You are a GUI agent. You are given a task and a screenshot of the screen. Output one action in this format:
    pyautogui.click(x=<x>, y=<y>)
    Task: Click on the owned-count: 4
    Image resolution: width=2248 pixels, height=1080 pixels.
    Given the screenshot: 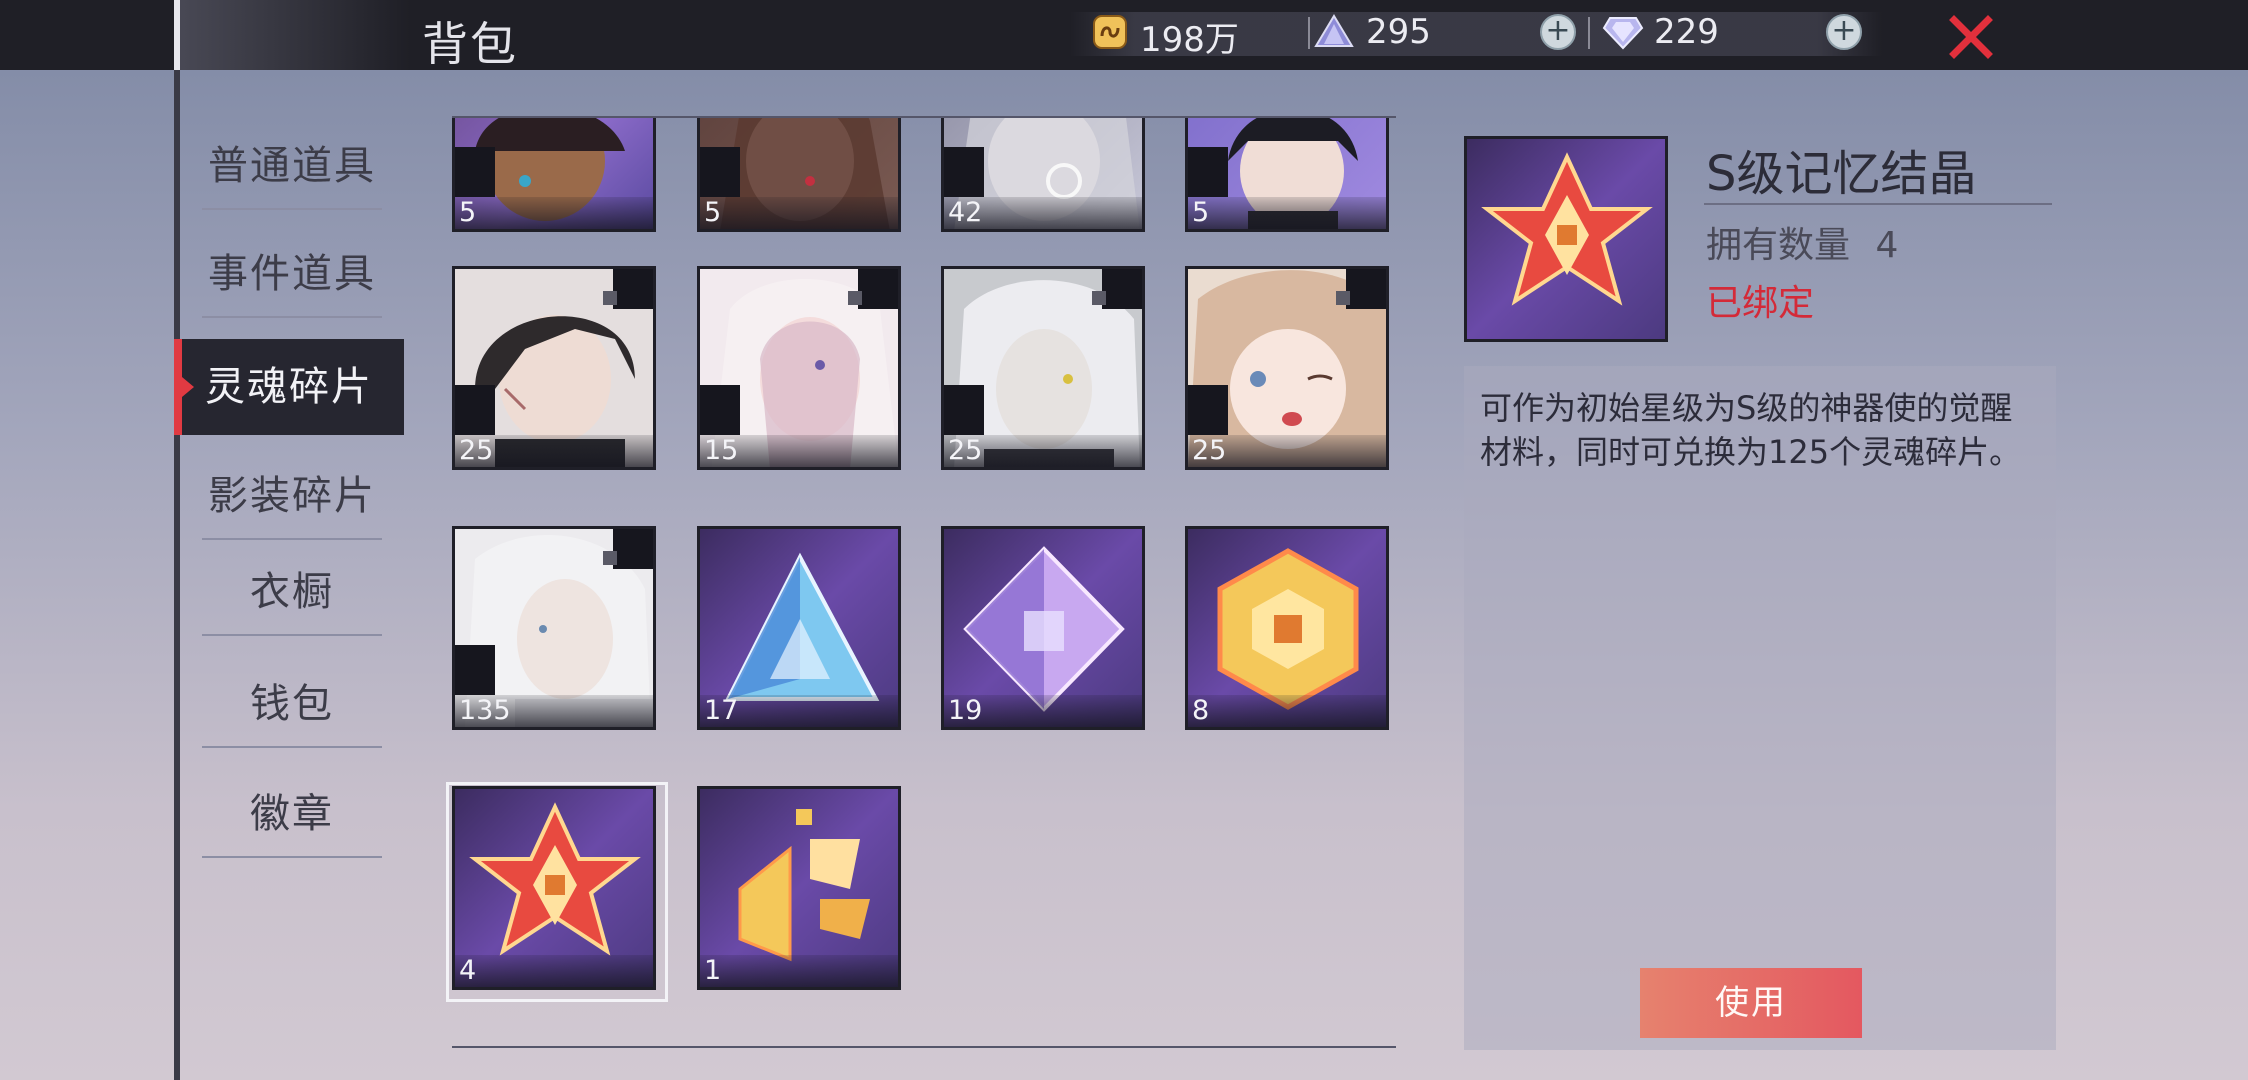 What is the action you would take?
    pyautogui.click(x=1887, y=245)
    